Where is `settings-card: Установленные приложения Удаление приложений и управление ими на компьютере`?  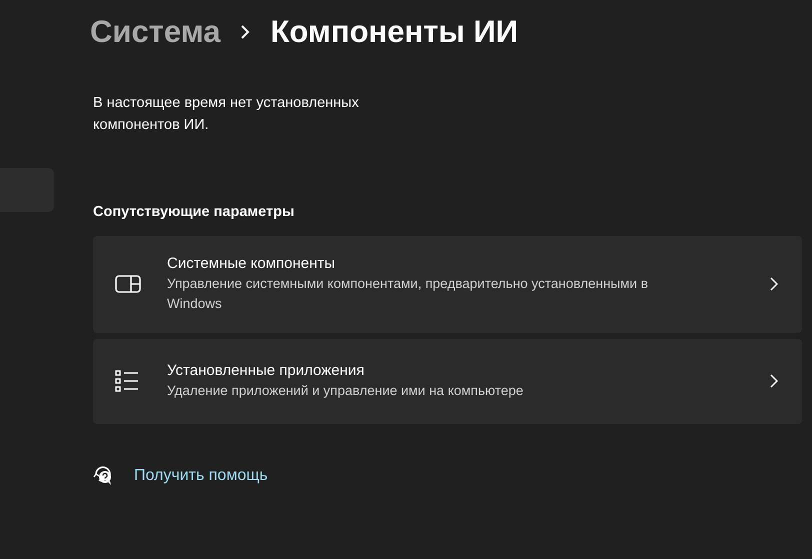 settings-card: Установленные приложения Удаление приложений и управление ими на компьютере is located at coordinates (447, 381).